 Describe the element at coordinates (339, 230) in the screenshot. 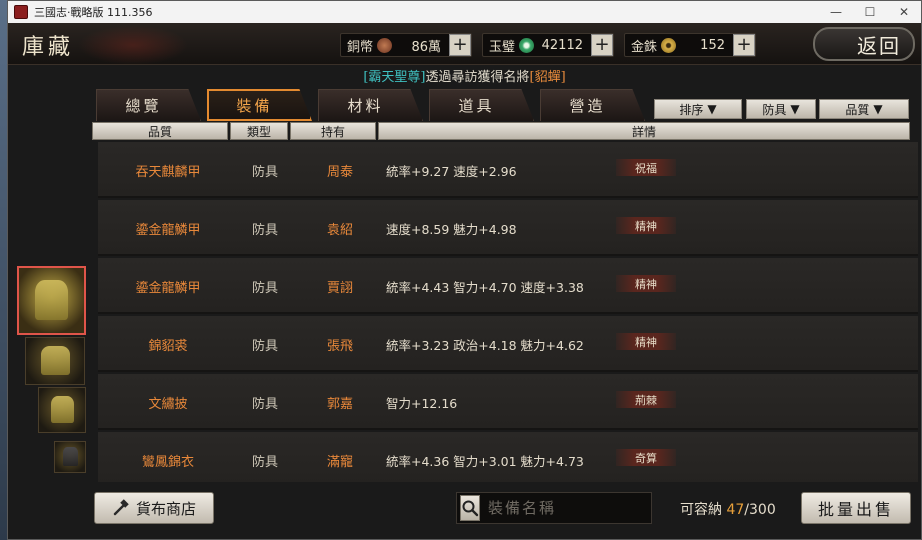

I see `equipment-owner: 袁紹` at that location.